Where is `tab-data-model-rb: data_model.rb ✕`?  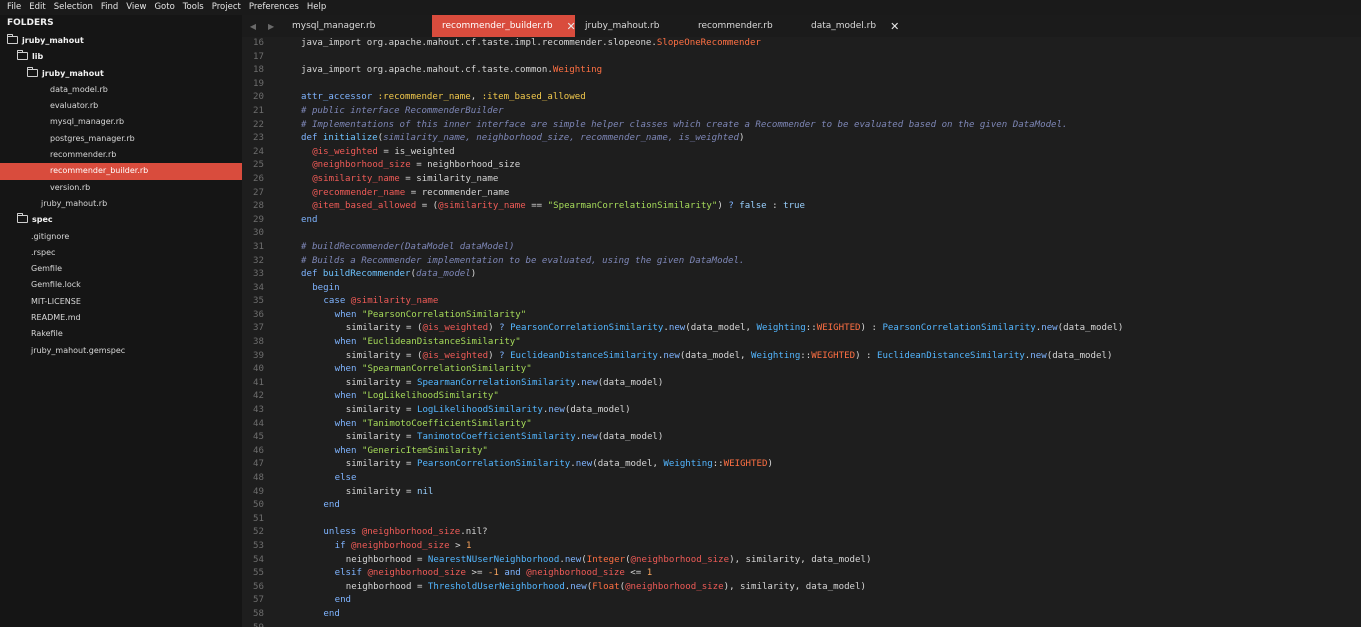
tab-data-model-rb: data_model.rb ✕ is located at coordinates (858, 26).